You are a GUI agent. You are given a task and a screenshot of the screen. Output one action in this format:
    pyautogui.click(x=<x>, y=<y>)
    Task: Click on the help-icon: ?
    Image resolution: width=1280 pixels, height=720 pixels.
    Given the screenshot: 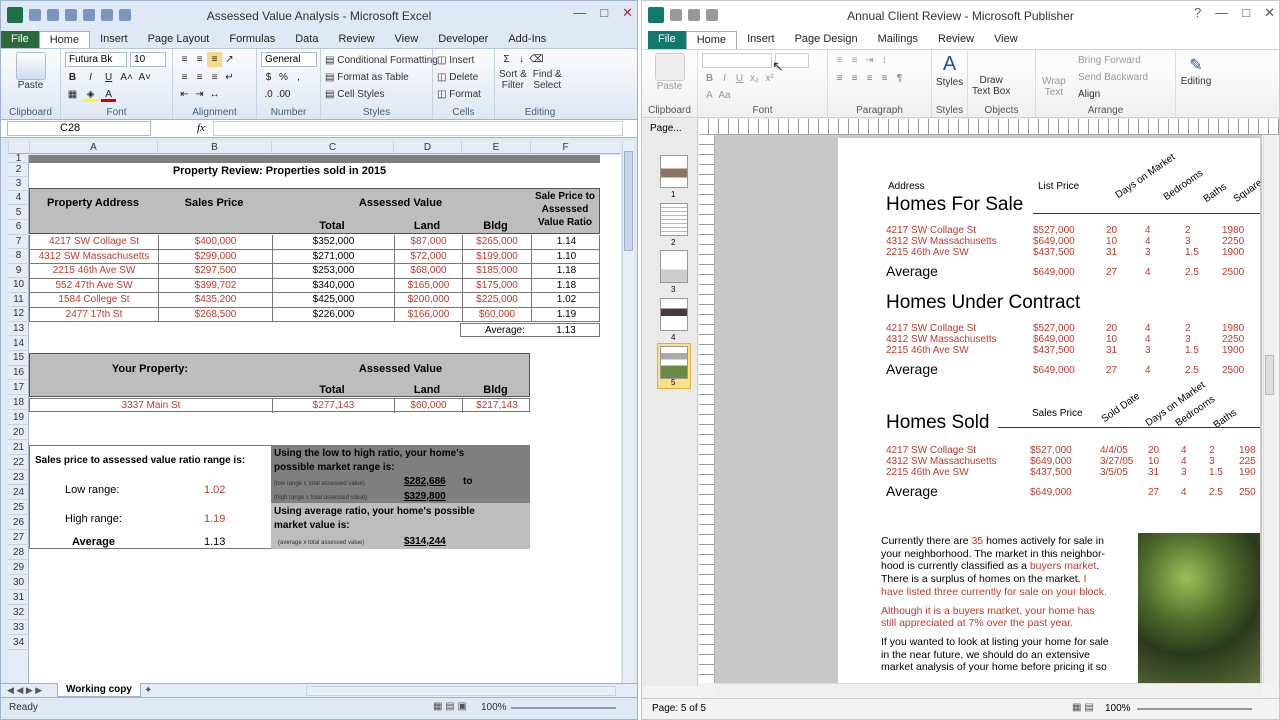 What is the action you would take?
    pyautogui.click(x=1197, y=13)
    